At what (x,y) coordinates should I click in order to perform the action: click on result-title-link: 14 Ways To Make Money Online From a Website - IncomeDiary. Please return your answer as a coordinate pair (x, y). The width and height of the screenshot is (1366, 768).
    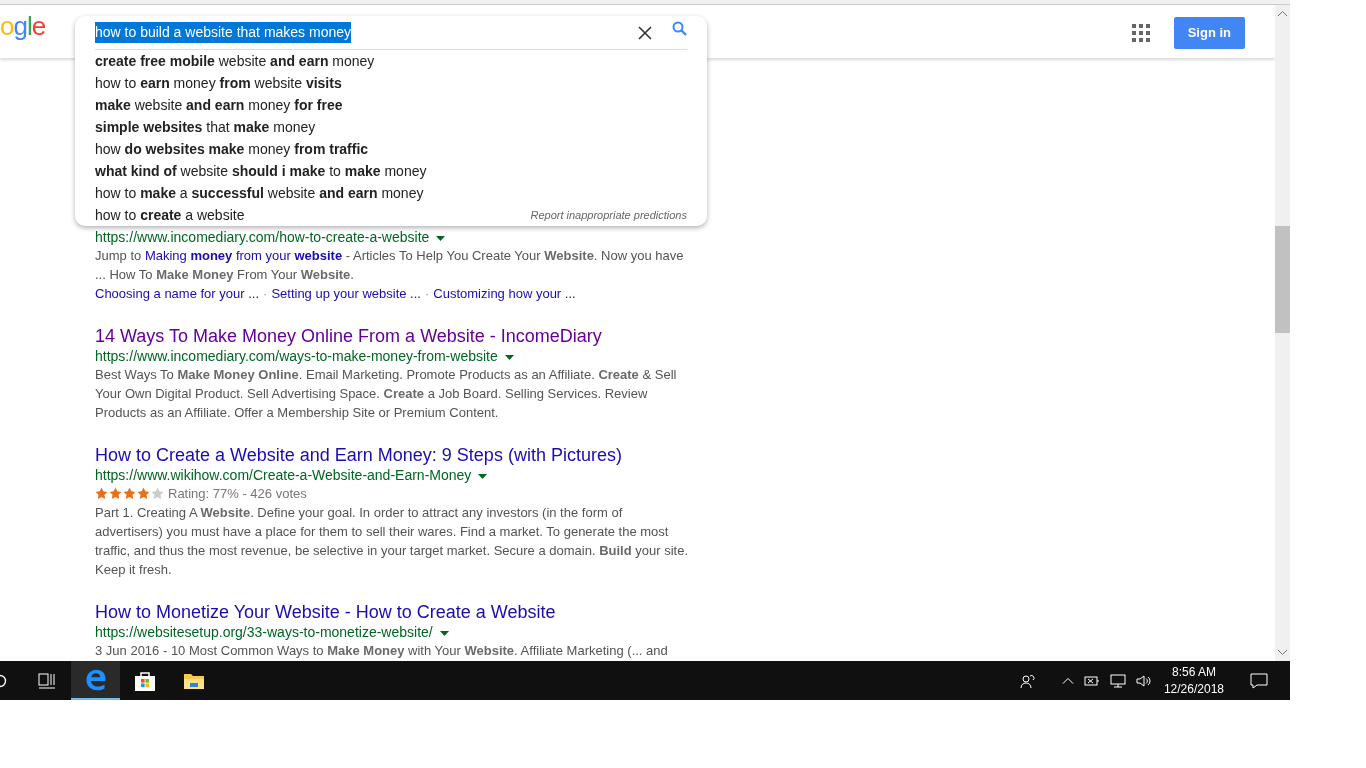
    Looking at the image, I should click on (392, 336).